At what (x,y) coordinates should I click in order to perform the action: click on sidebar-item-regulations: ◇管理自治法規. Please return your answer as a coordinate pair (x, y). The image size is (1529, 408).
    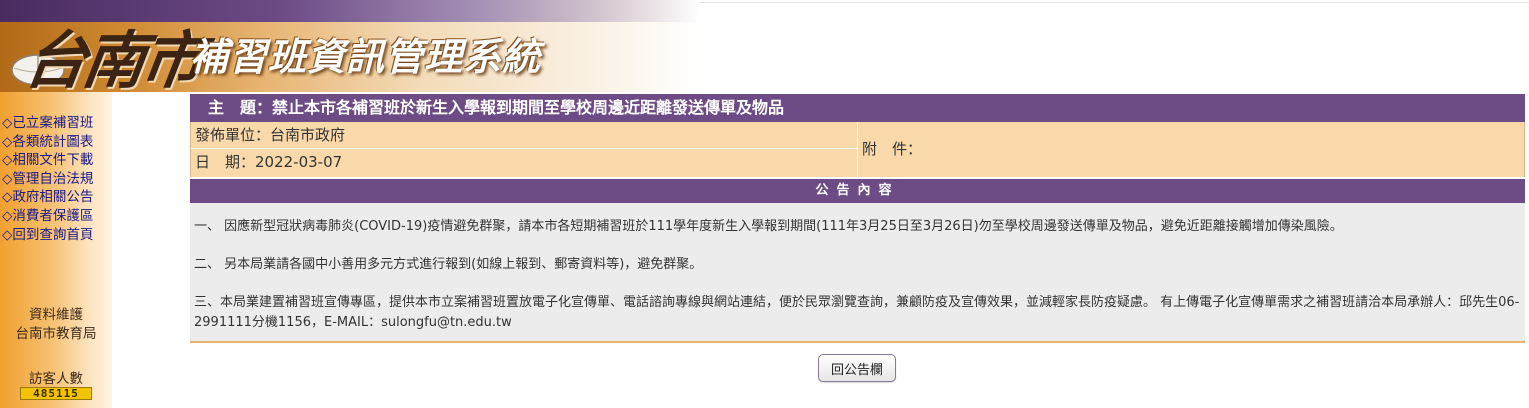
    Looking at the image, I should click on (47, 179).